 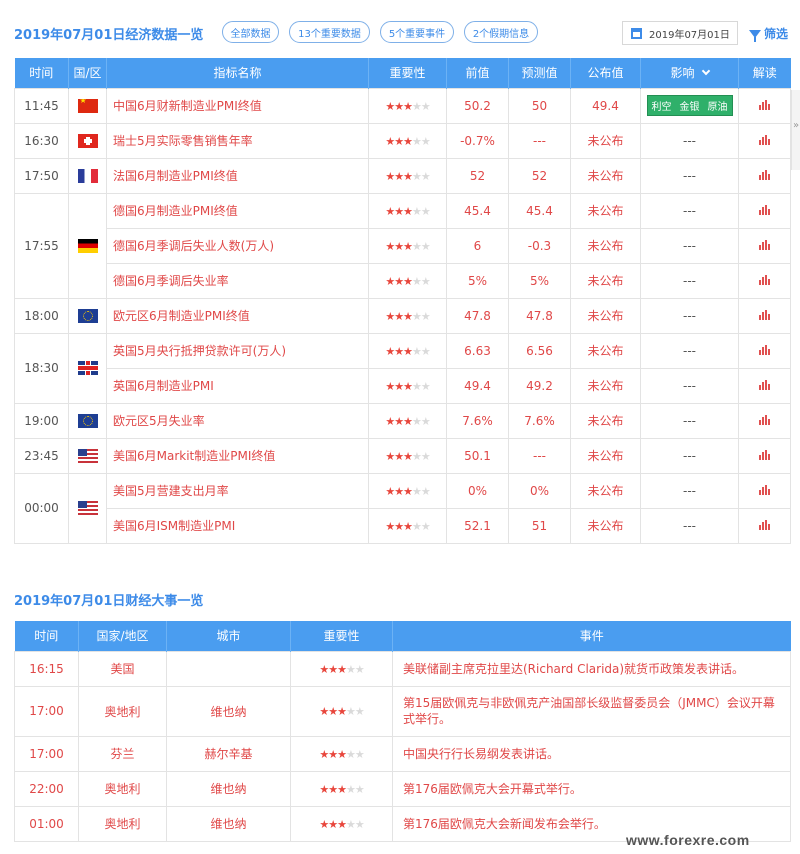 I want to click on event-text: 中国央行行长易纲发表讲话。, so click(x=591, y=753).